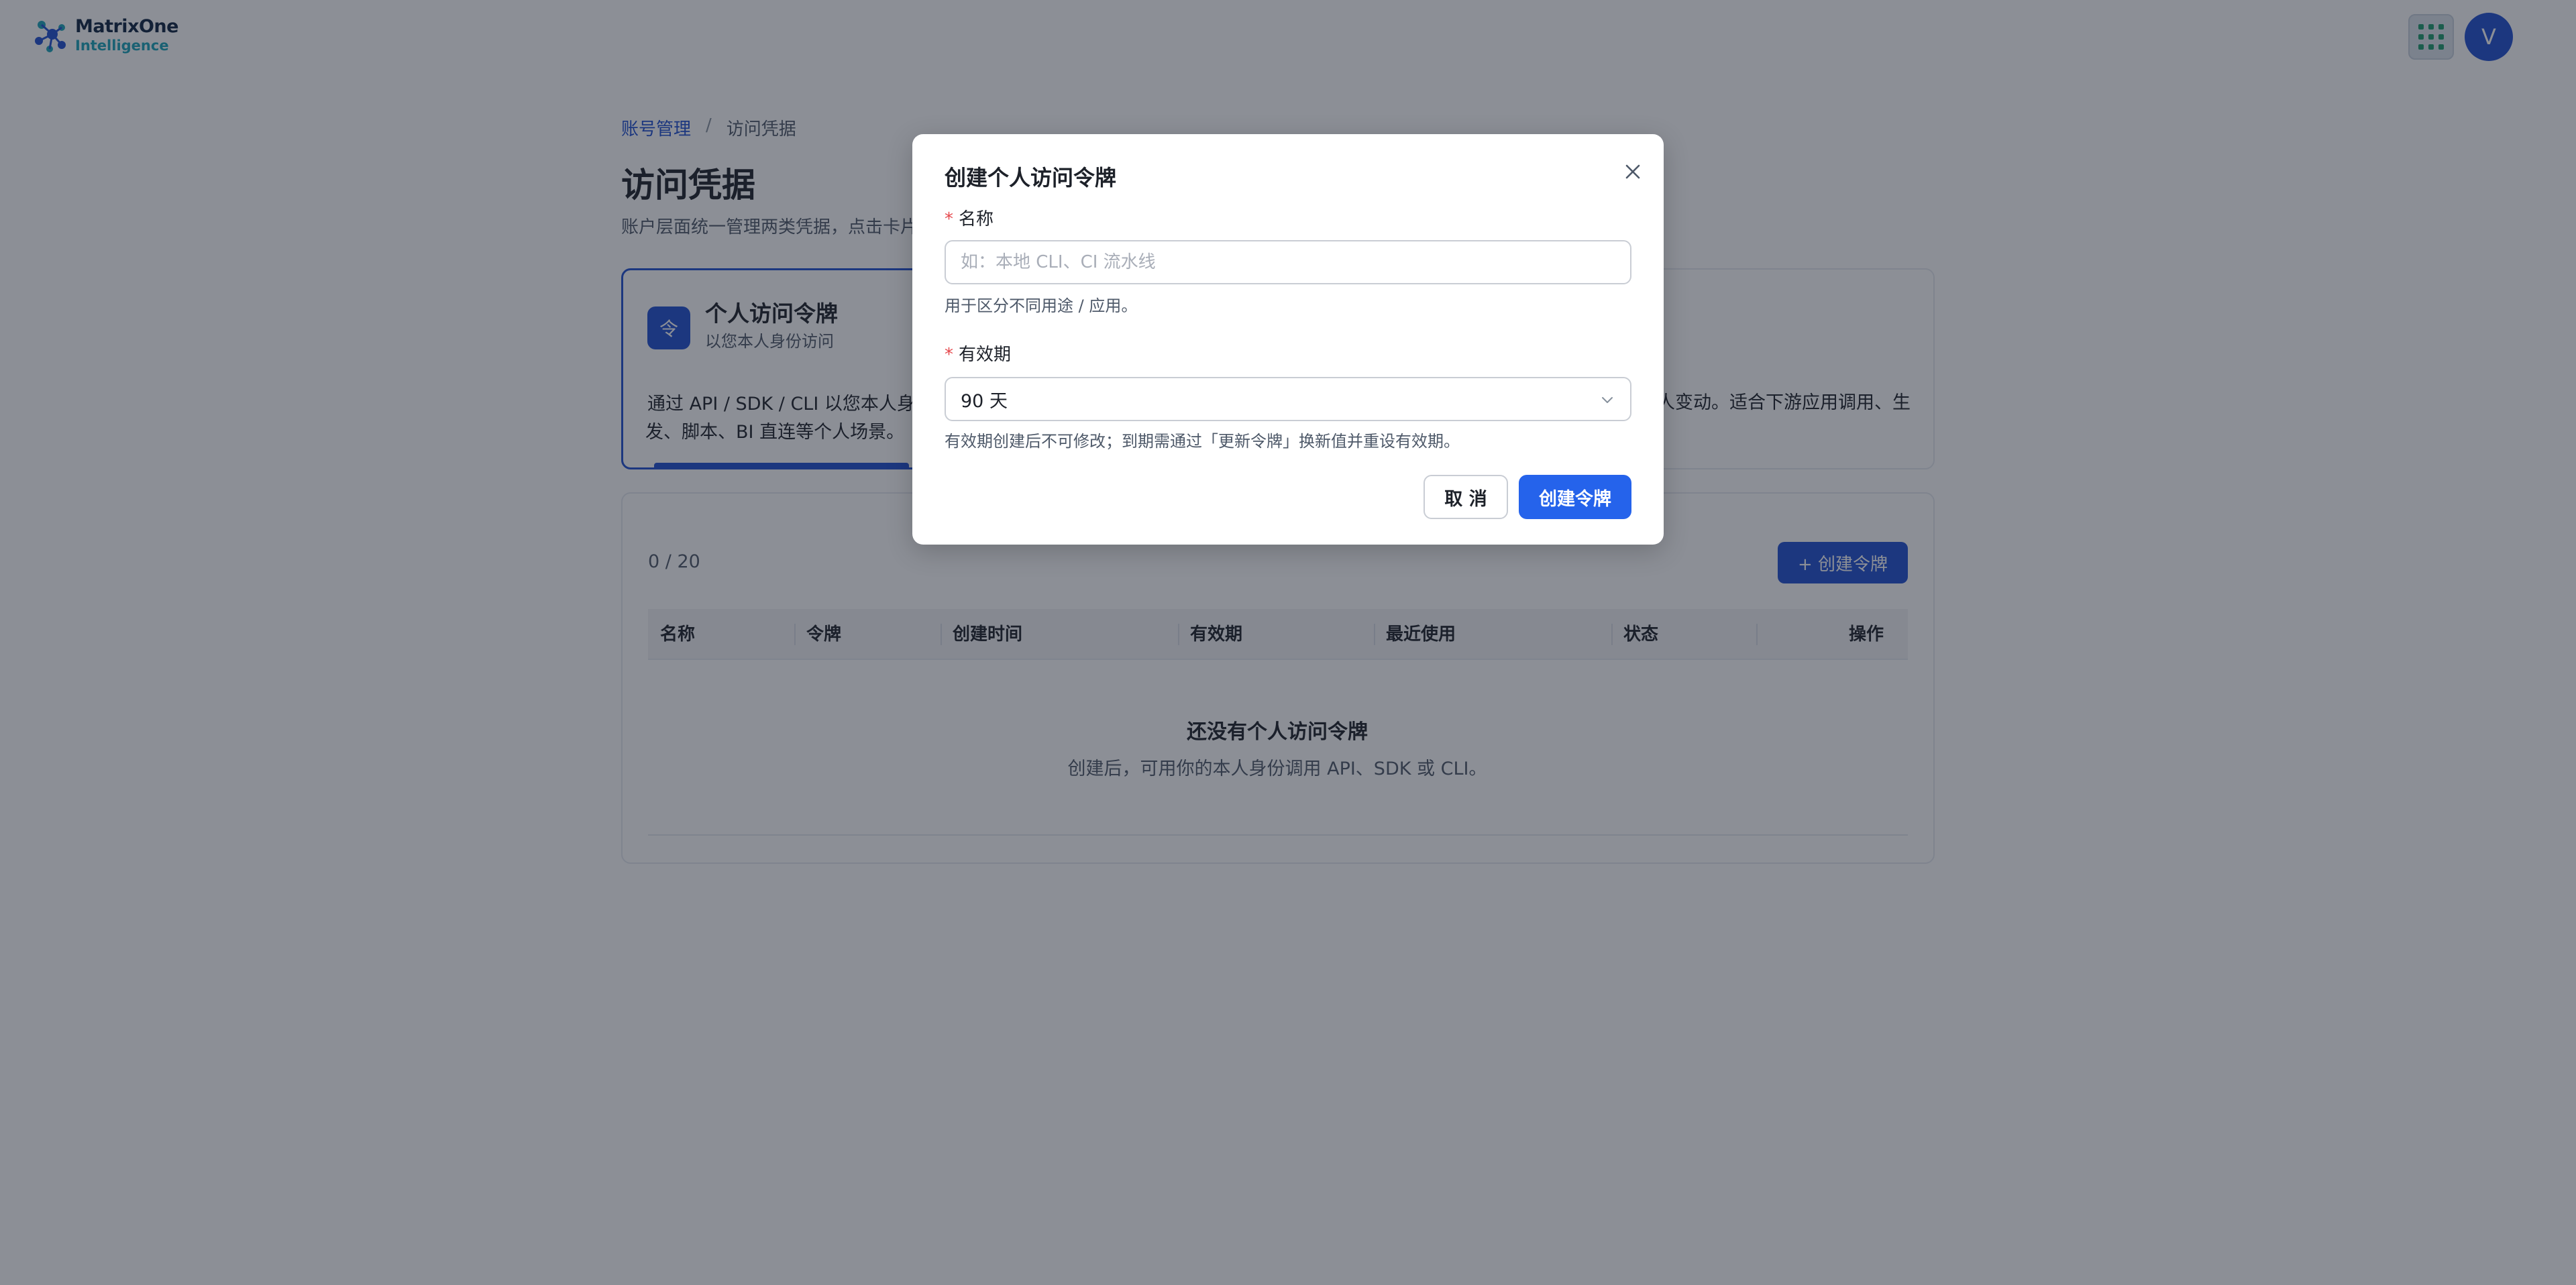  Describe the element at coordinates (1632, 171) in the screenshot. I see `close-icon` at that location.